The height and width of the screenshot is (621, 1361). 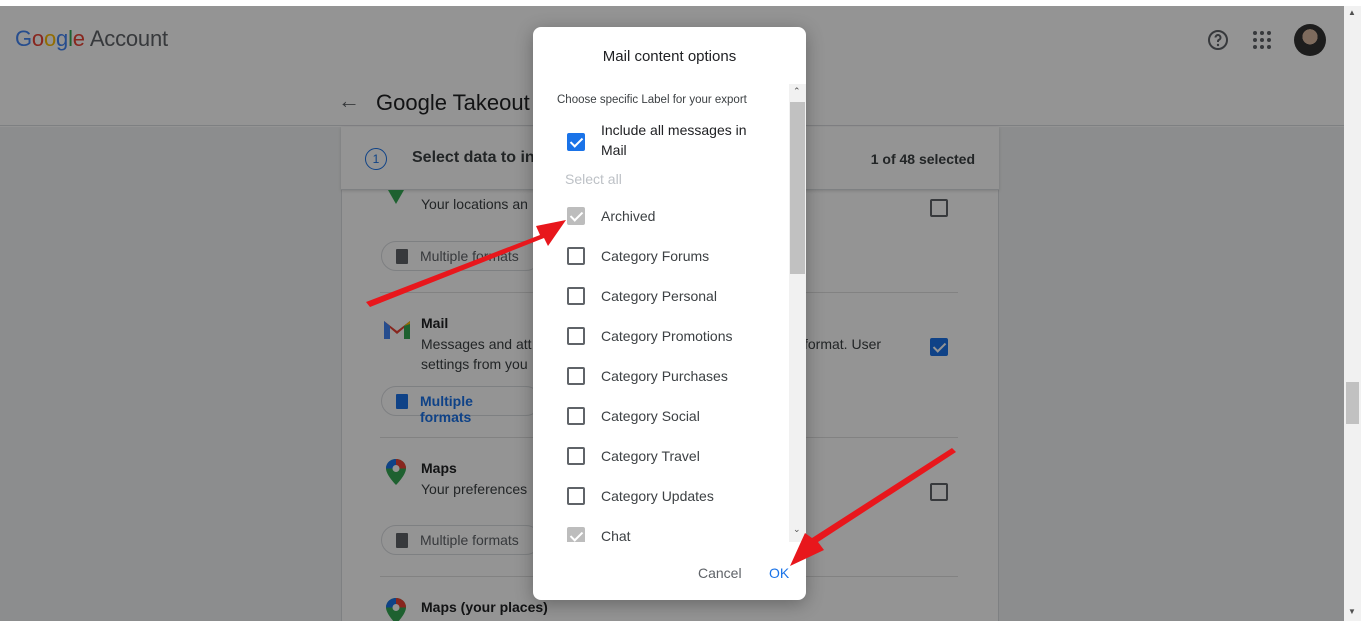 I want to click on label-text: Archived, so click(x=628, y=216).